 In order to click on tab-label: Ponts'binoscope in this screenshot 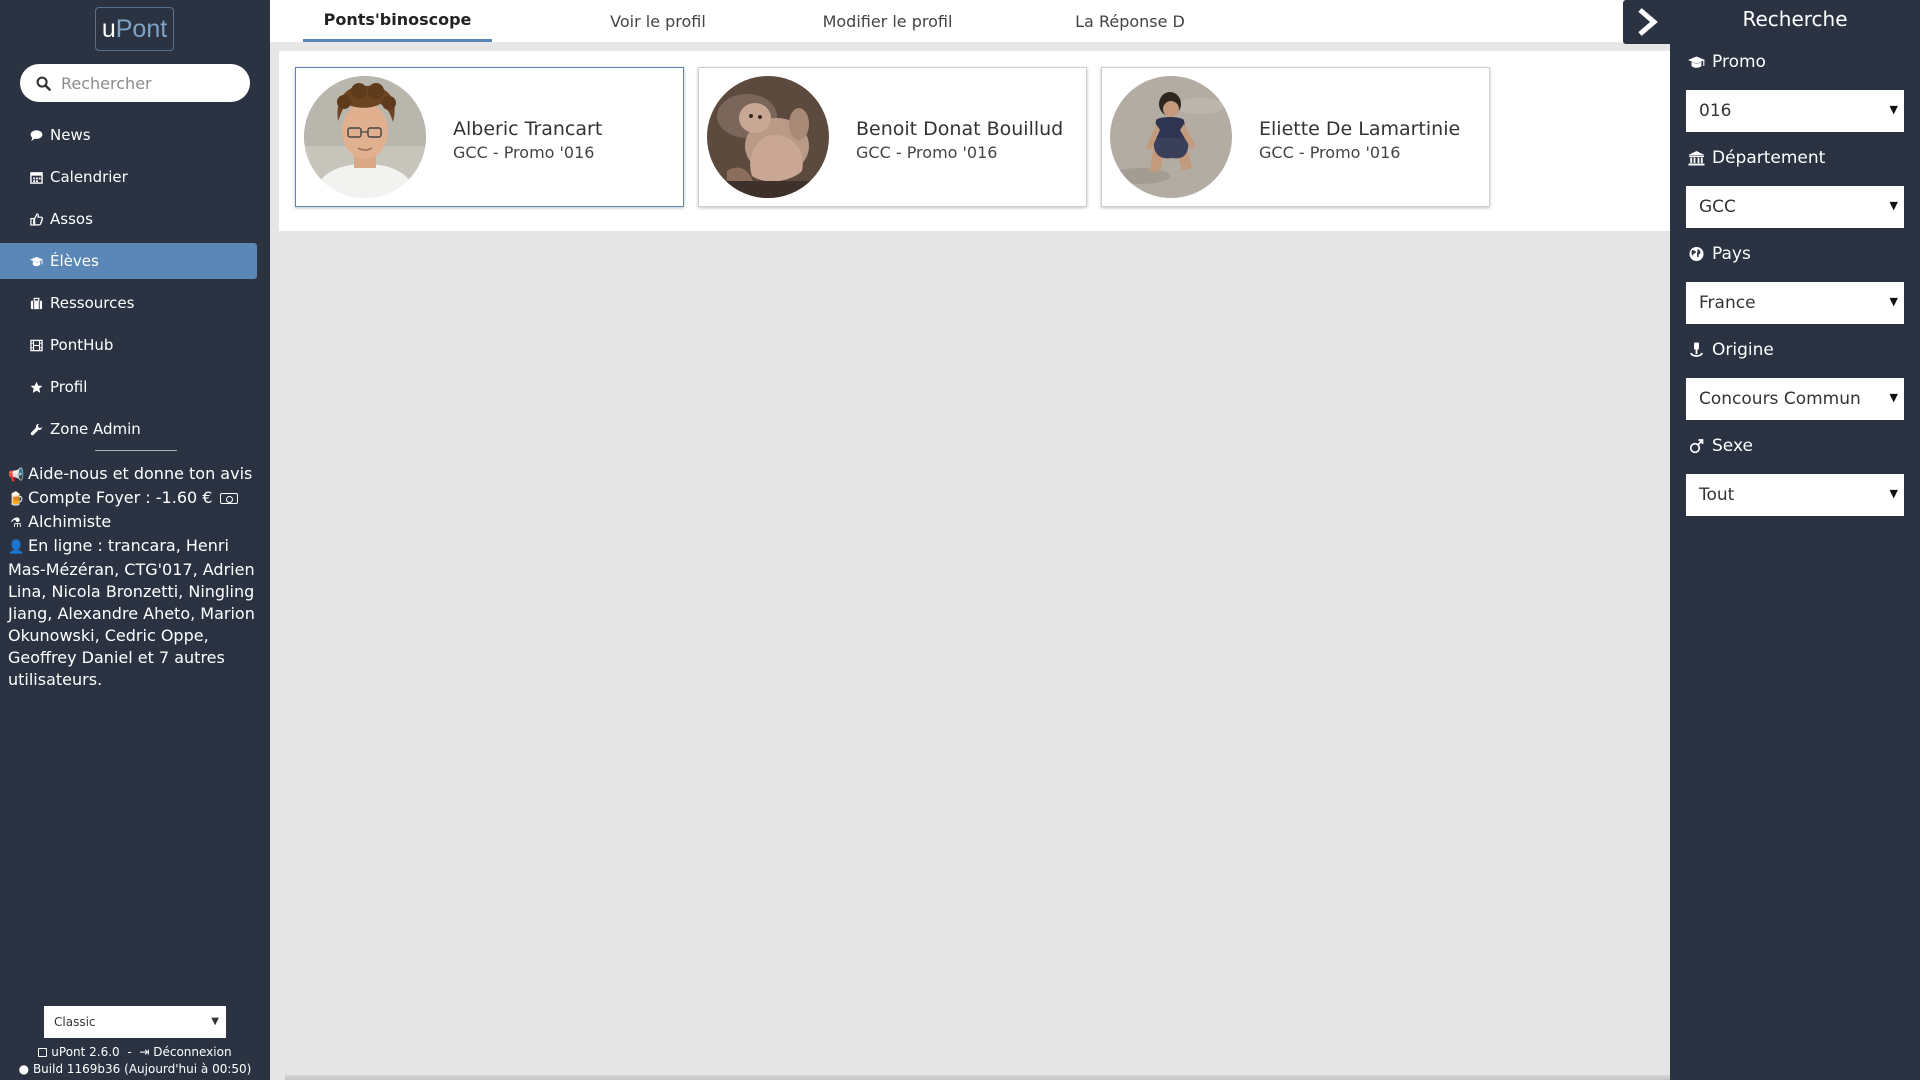, I will do `click(397, 19)`.